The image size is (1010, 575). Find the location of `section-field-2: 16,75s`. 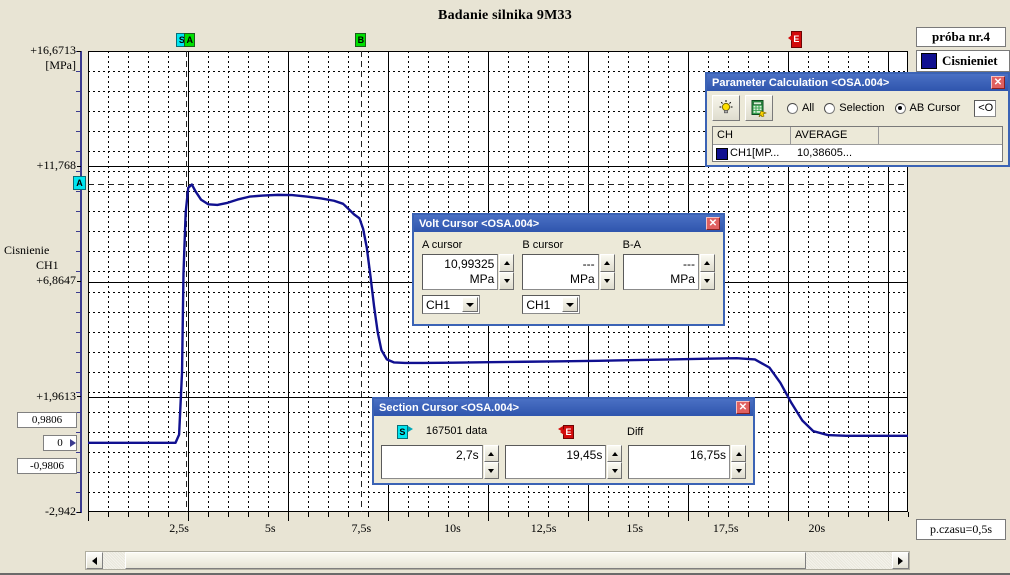

section-field-2: 16,75s is located at coordinates (687, 462).